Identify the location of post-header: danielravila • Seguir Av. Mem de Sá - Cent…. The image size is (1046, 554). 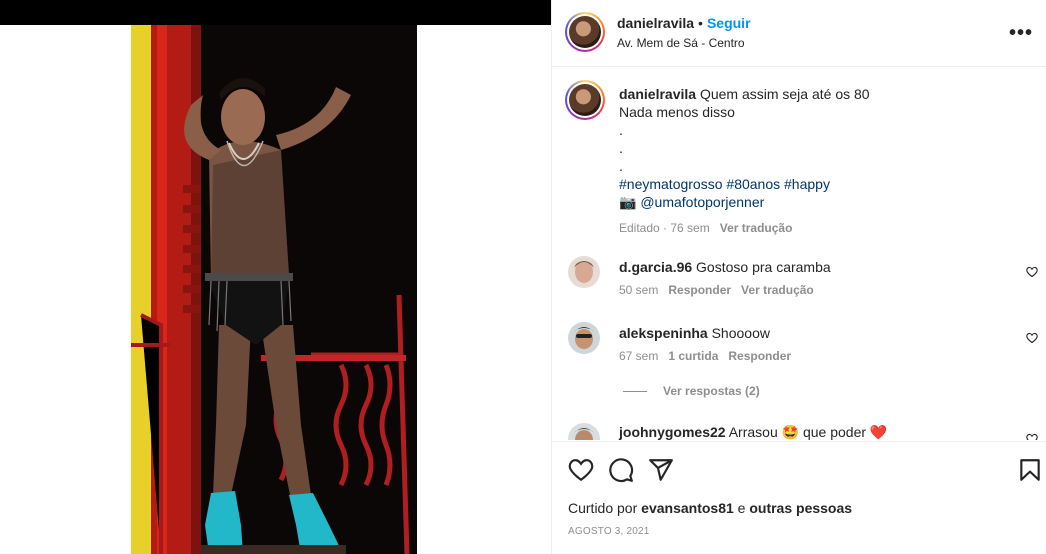
(799, 33).